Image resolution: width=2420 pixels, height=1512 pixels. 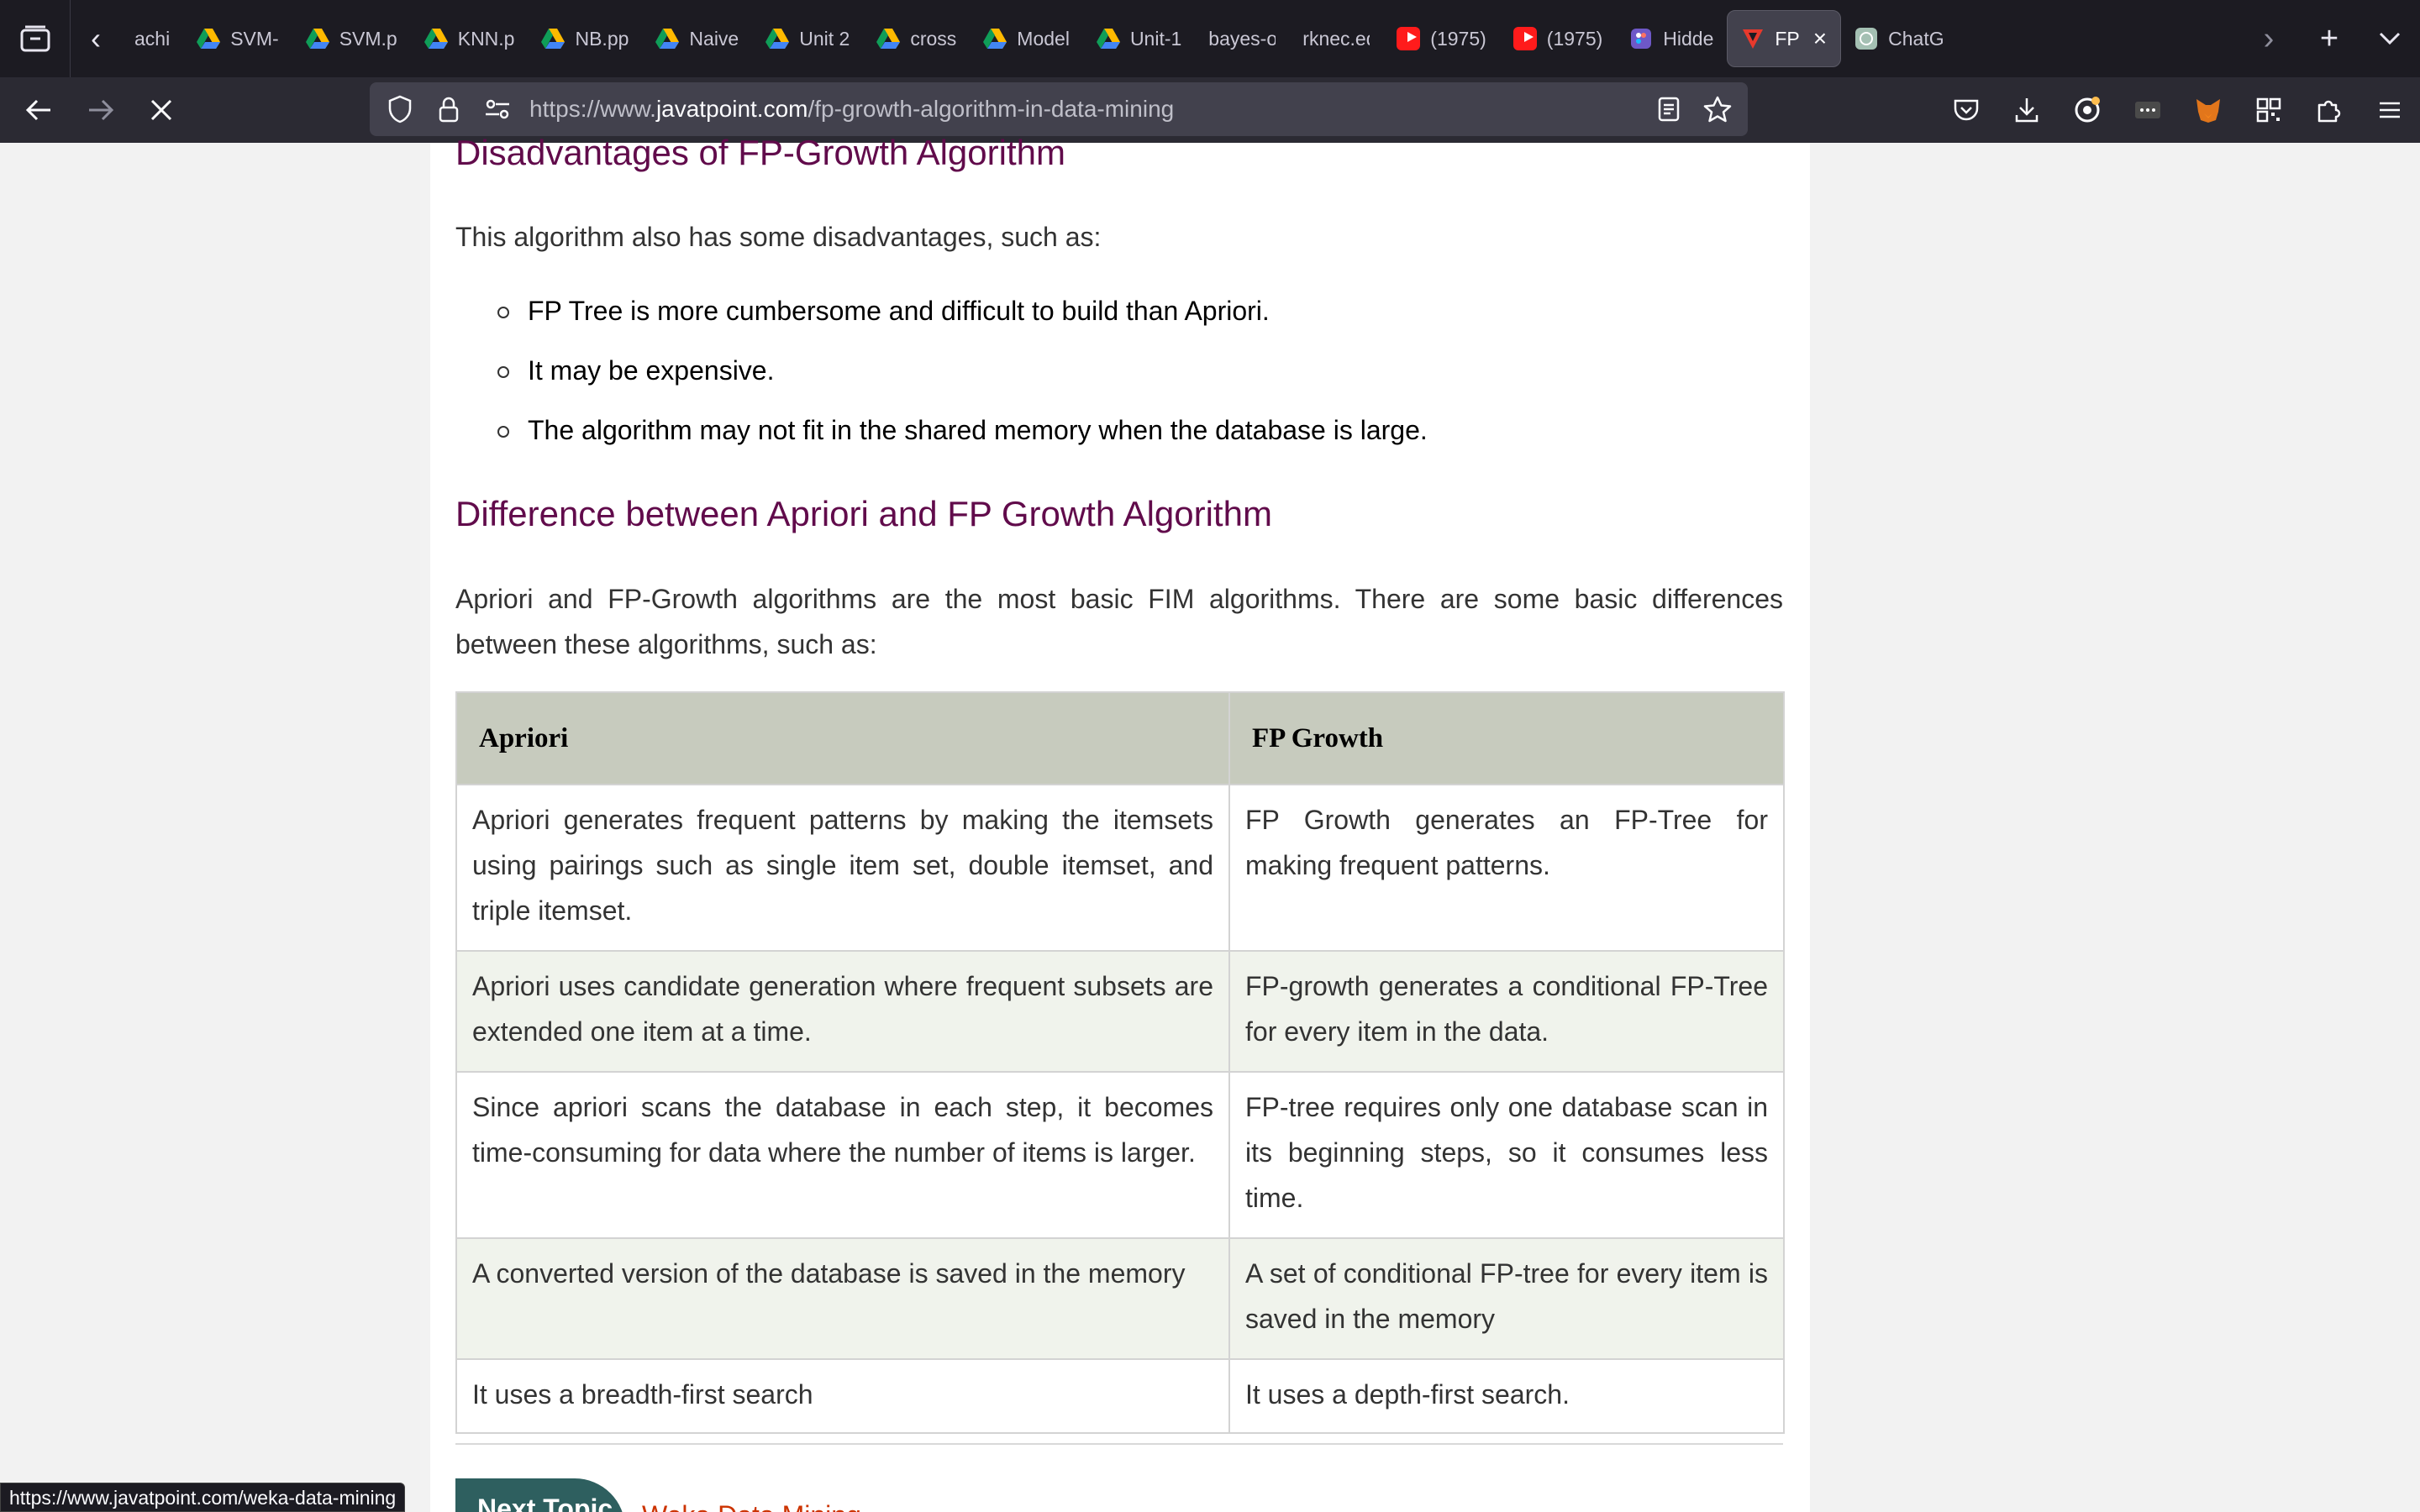 I want to click on download-icon, so click(x=2027, y=110).